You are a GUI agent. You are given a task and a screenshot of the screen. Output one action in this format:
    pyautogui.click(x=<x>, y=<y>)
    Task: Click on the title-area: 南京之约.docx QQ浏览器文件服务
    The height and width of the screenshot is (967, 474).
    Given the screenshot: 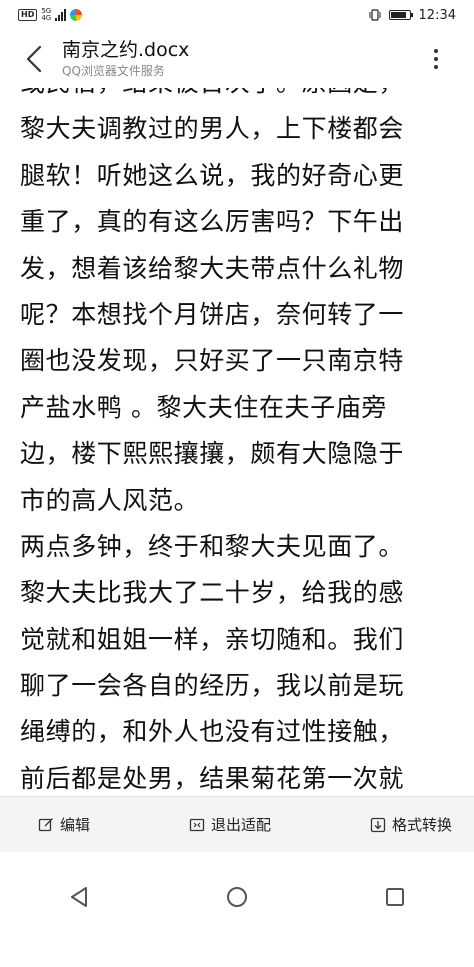 What is the action you would take?
    pyautogui.click(x=125, y=58)
    